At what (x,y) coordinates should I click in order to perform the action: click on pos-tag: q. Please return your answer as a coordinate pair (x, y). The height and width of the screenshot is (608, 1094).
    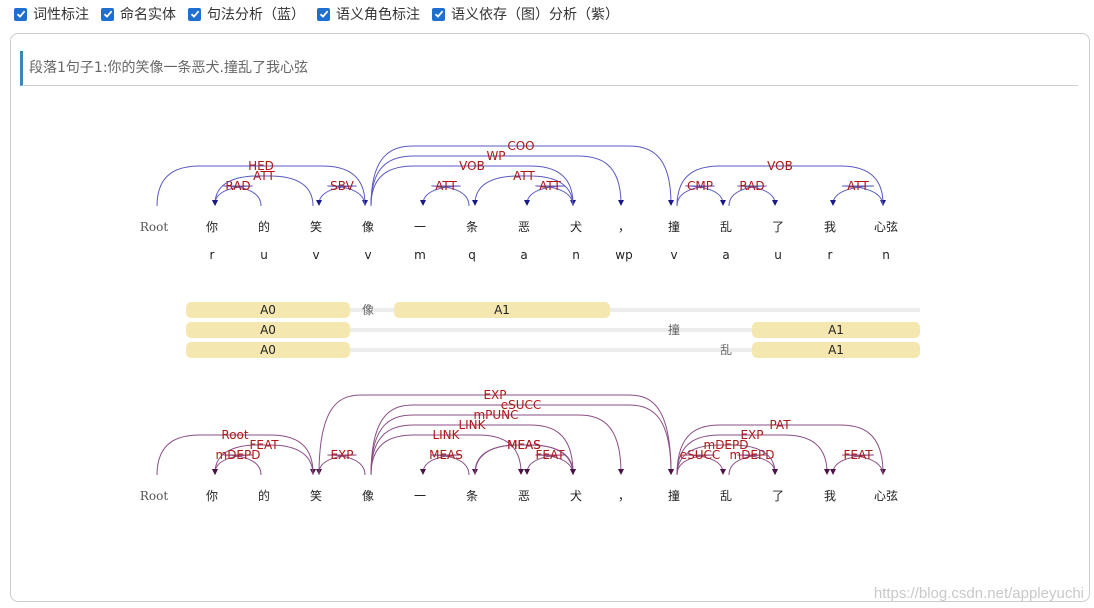
    Looking at the image, I should click on (472, 255).